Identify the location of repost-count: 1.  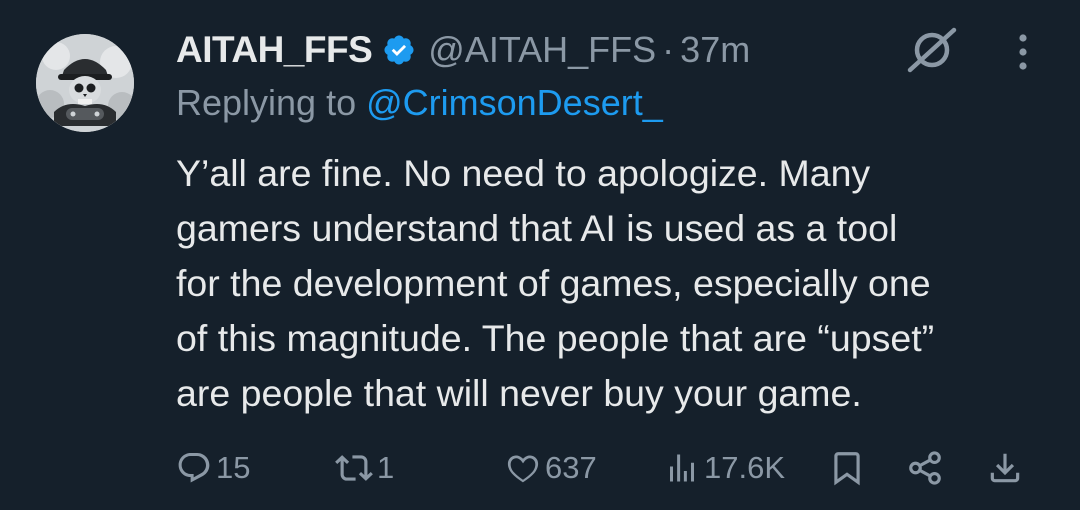
(386, 467).